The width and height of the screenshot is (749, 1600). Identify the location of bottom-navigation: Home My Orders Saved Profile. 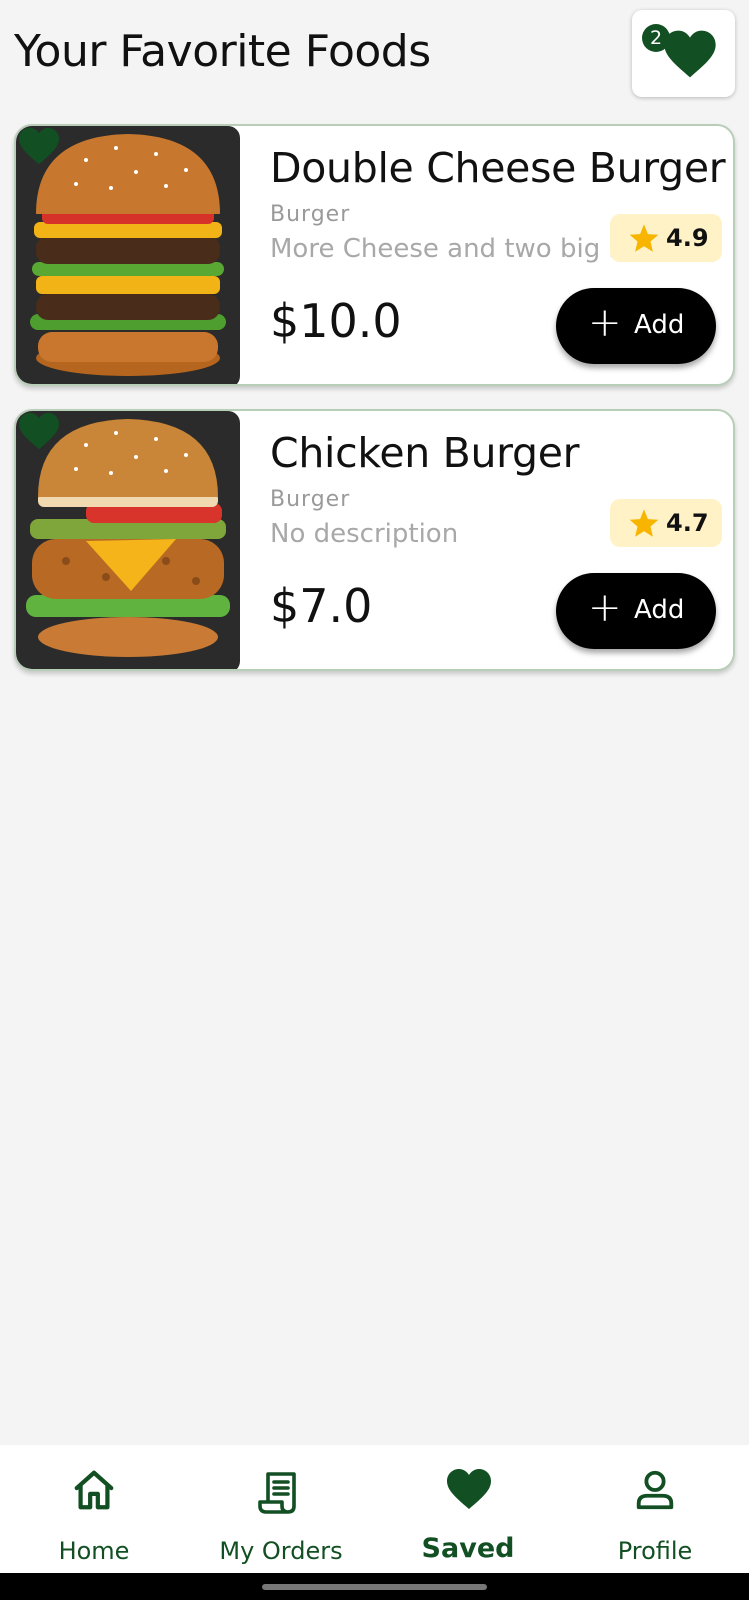
(374, 1509).